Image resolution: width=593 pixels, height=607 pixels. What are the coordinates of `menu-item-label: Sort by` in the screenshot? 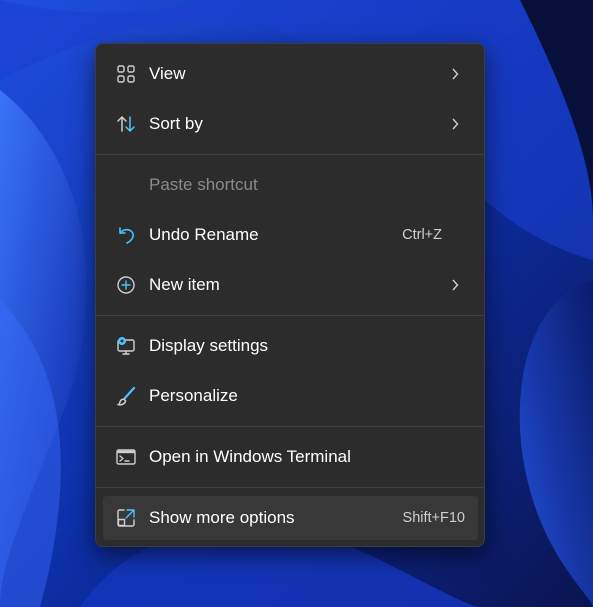 It's located at (176, 123).